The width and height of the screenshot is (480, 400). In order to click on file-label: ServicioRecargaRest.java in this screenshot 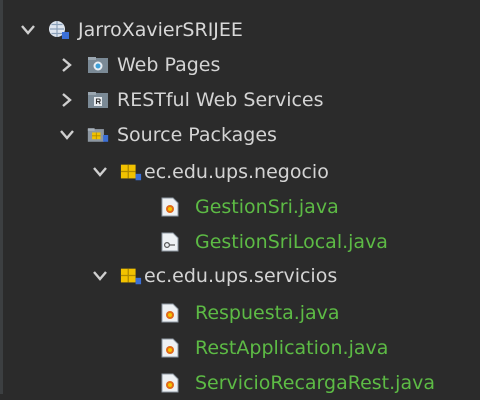, I will do `click(315, 383)`.